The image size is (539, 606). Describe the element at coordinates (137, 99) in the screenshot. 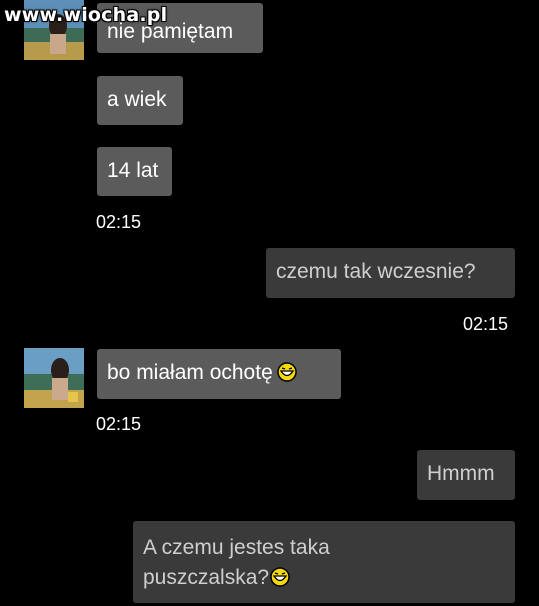

I see `message-text: a wiek` at that location.